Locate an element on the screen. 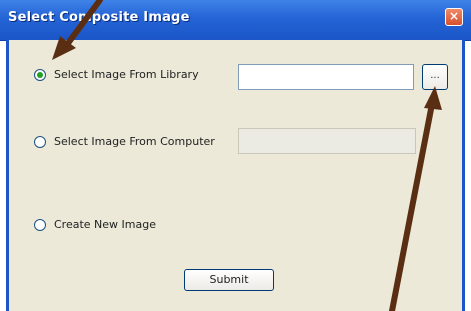 Image resolution: width=471 pixels, height=311 pixels. arrow-to-library-radio is located at coordinates (77, 30).